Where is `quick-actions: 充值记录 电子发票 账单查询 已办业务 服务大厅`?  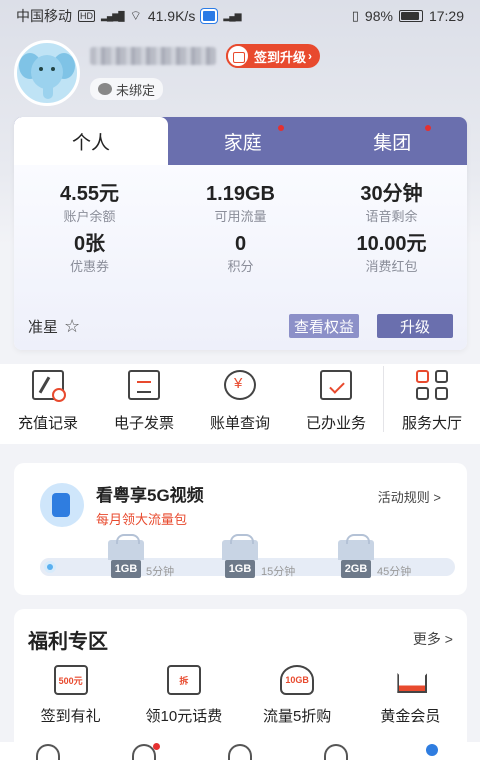 quick-actions: 充值记录 电子发票 账单查询 已办业务 服务大厅 is located at coordinates (240, 404).